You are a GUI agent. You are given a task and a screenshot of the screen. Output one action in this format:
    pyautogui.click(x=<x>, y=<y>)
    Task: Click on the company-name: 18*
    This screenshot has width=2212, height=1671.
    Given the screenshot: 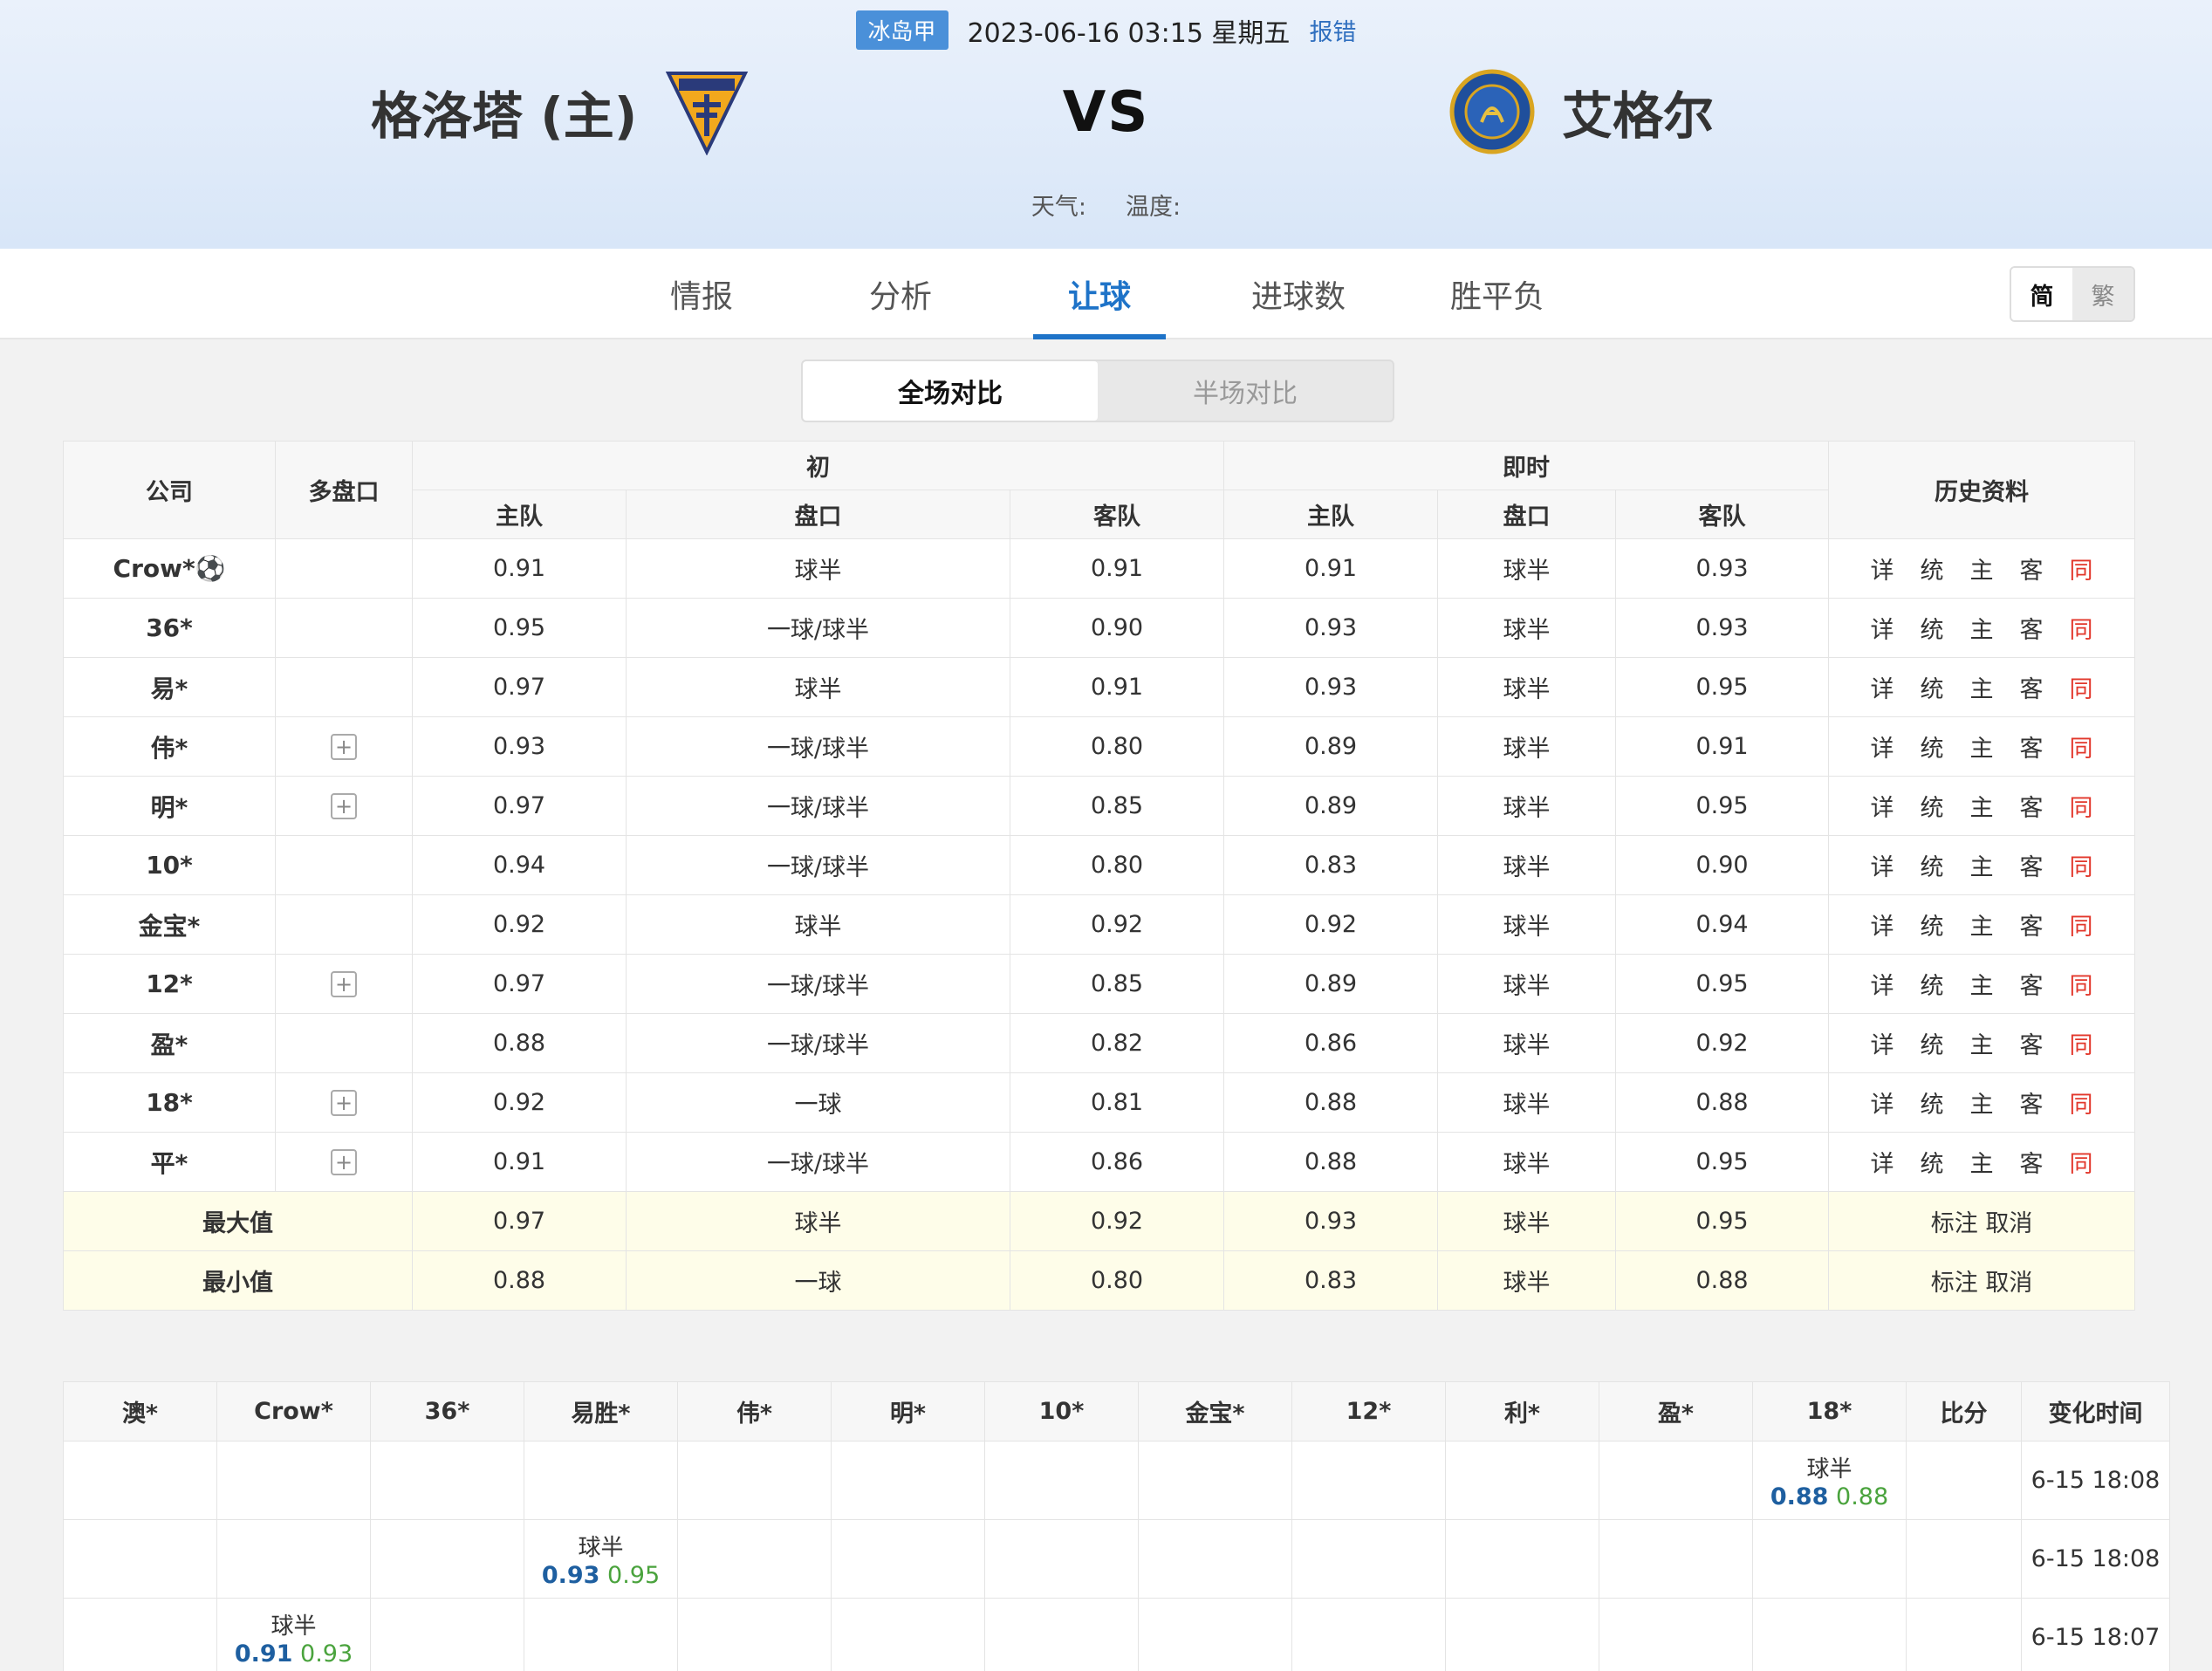 What is the action you would take?
    pyautogui.click(x=169, y=1102)
    